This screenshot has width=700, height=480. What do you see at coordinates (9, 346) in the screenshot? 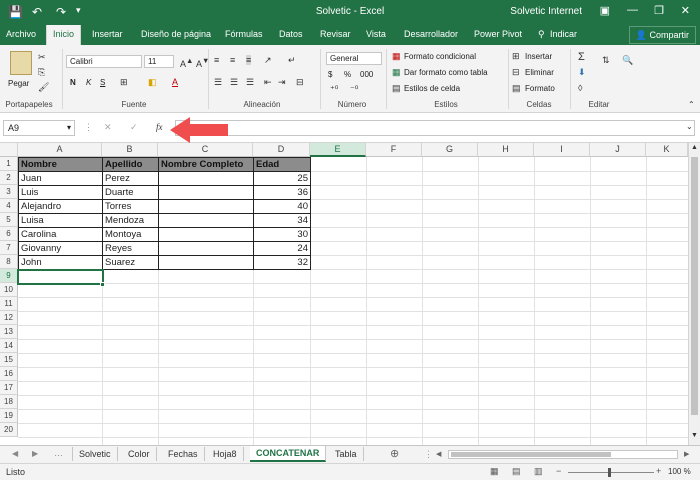
I see `row-header: 14` at bounding box center [9, 346].